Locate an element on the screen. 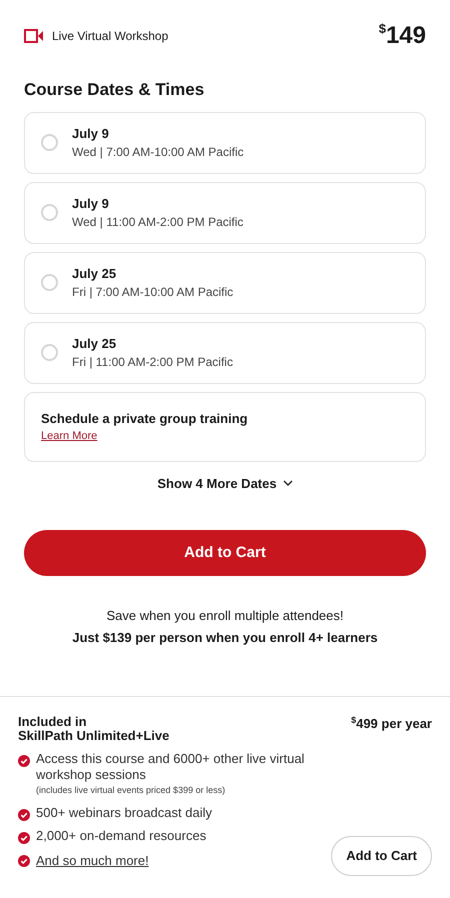  time-label: Fri | 11:00 AM-2:00 PM Pacific is located at coordinates (152, 363).